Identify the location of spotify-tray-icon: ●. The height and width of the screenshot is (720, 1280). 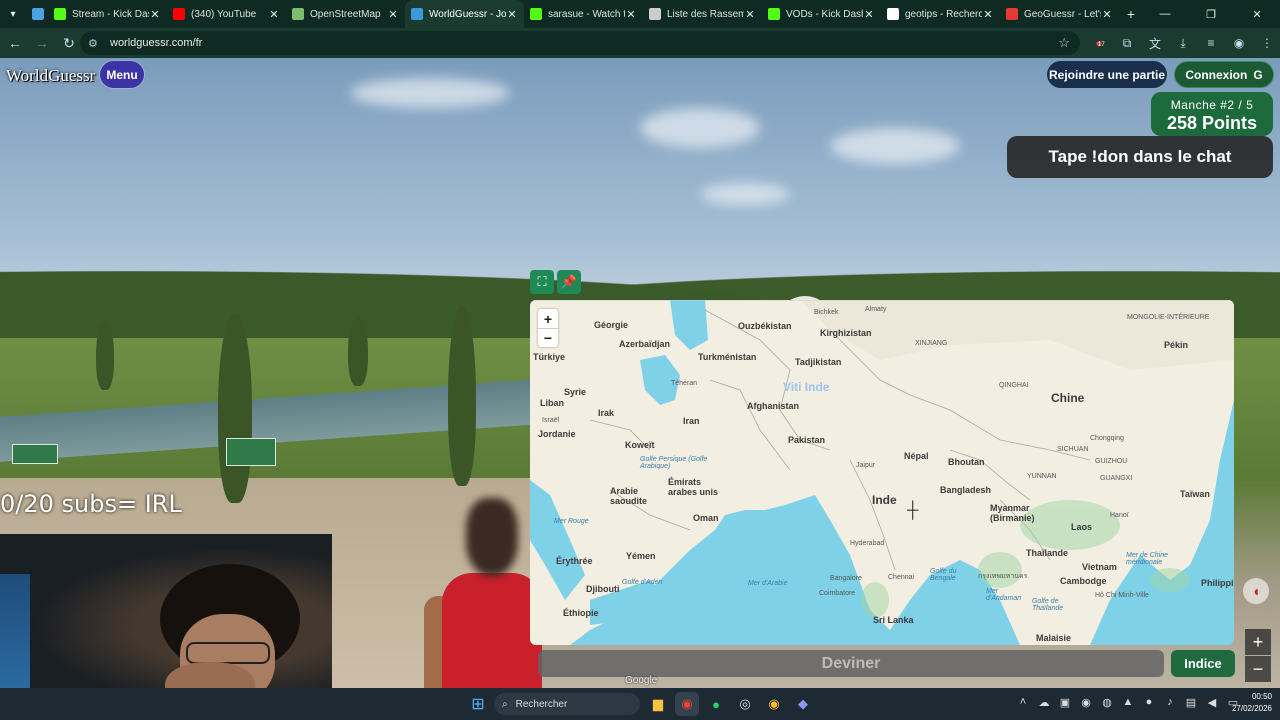
(1149, 704).